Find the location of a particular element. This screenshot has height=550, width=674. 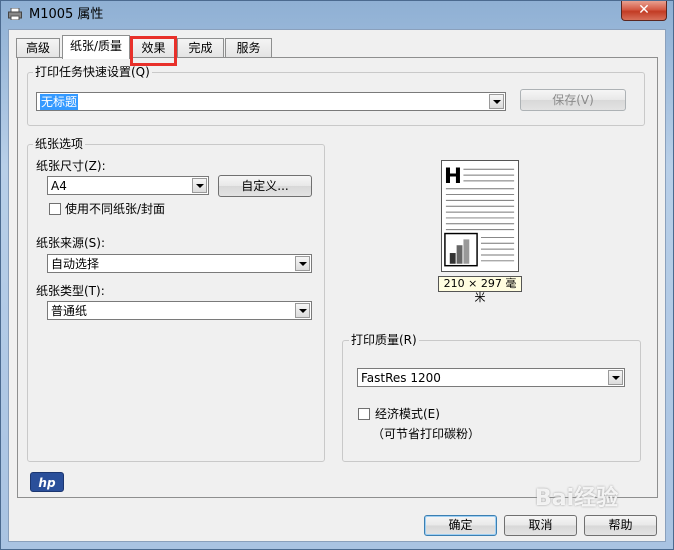

economode-note: （可节省打印碳粉） is located at coordinates (426, 434).